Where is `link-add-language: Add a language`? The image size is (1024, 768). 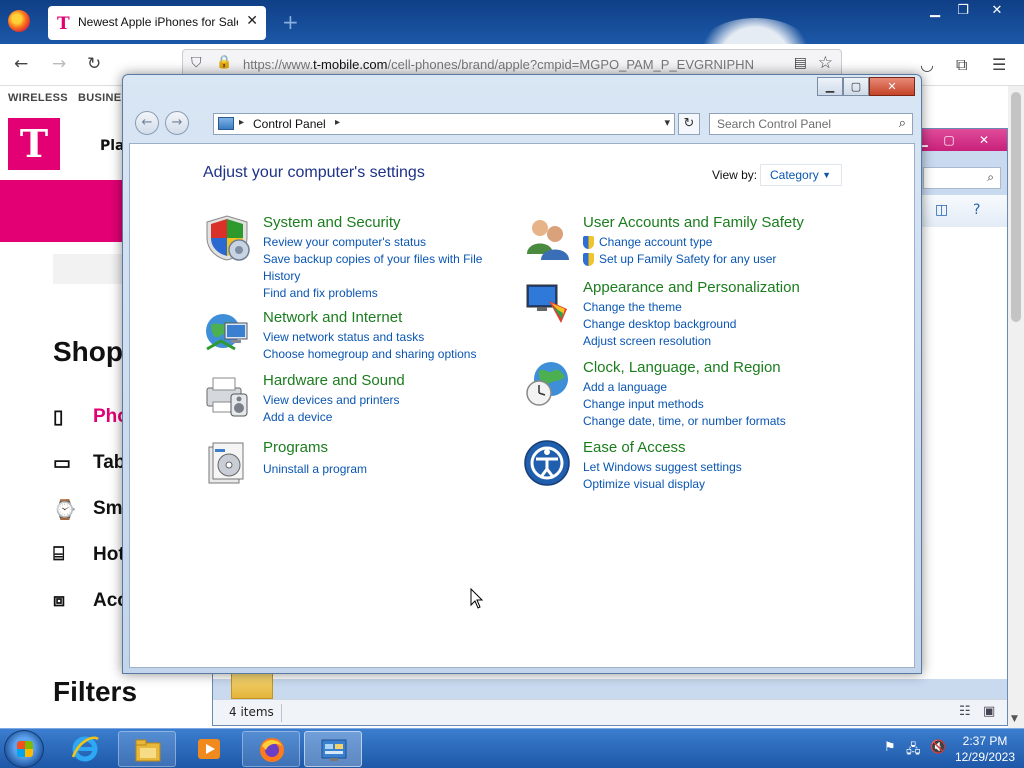
link-add-language: Add a language is located at coordinates (703, 387).